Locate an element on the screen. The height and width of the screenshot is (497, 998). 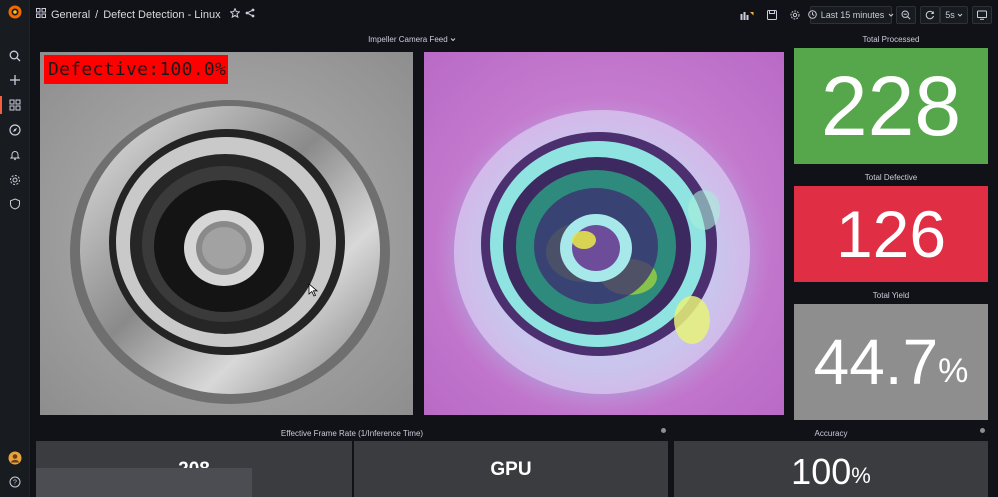
total-processed-value: 228 is located at coordinates (891, 106).